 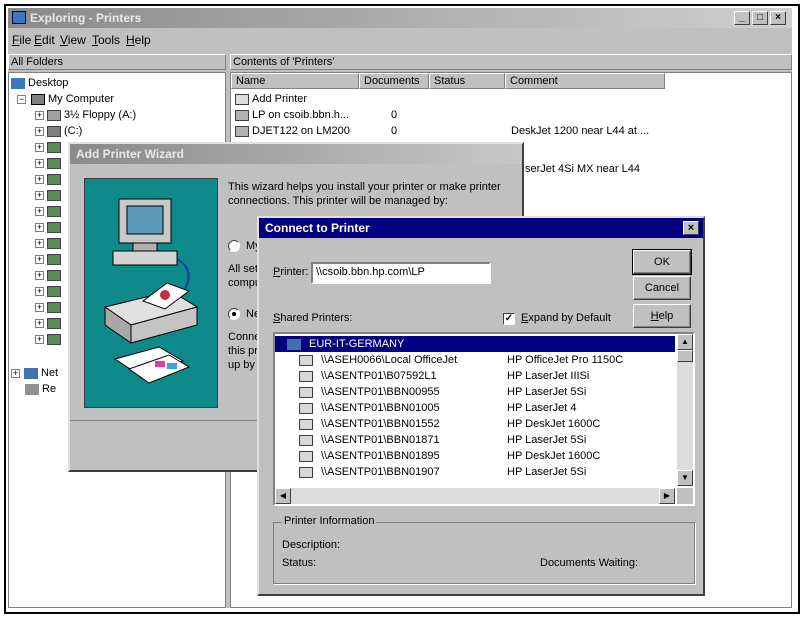 What do you see at coordinates (475, 424) in the screenshot?
I see `shared-printer-row: \\ASENTP01\BBN01552 HP DeskJet 1600C` at bounding box center [475, 424].